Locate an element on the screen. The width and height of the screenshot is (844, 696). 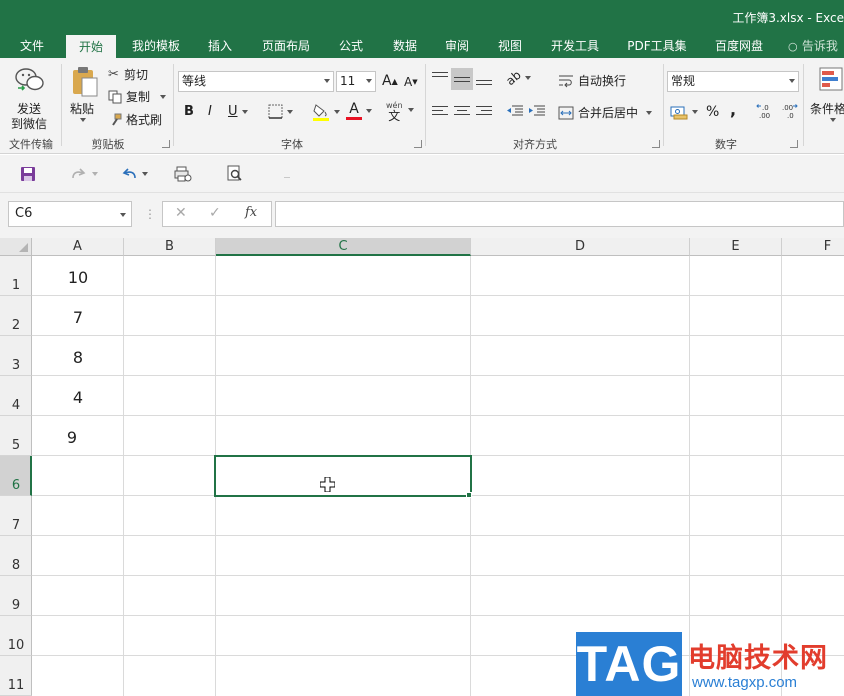
row-header-6: 6 is located at coordinates (16, 476).